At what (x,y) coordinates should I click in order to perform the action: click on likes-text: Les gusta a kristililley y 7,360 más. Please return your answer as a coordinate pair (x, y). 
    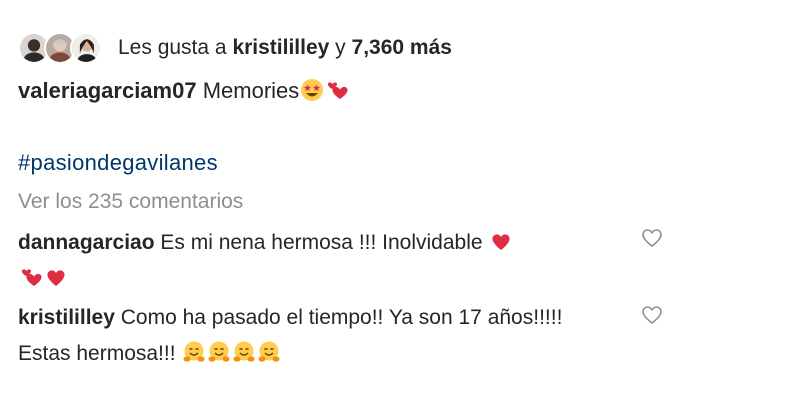
    Looking at the image, I should click on (285, 48).